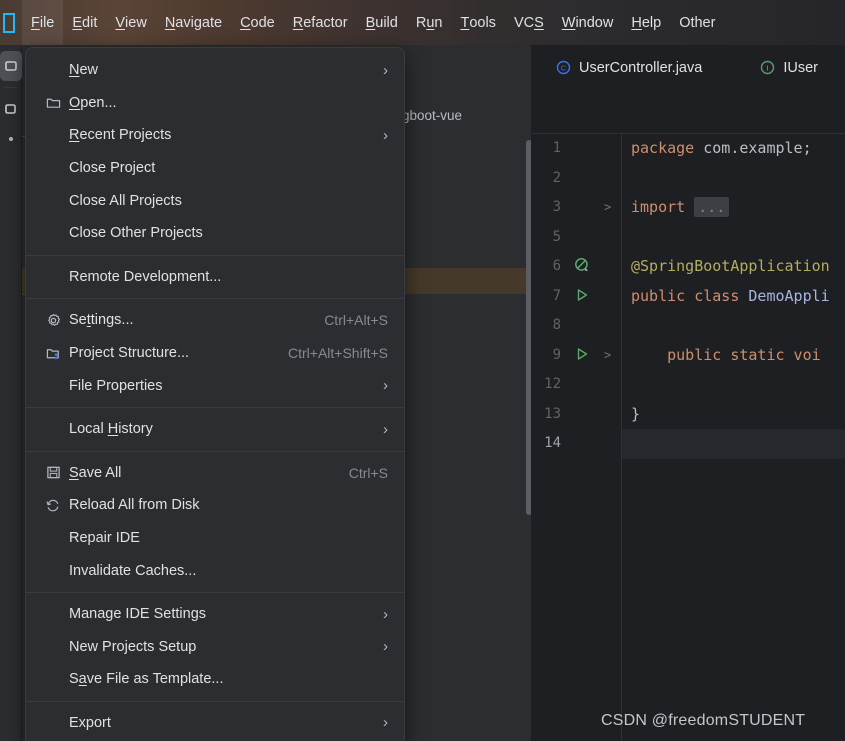  I want to click on menubar-item-code: Code, so click(257, 22).